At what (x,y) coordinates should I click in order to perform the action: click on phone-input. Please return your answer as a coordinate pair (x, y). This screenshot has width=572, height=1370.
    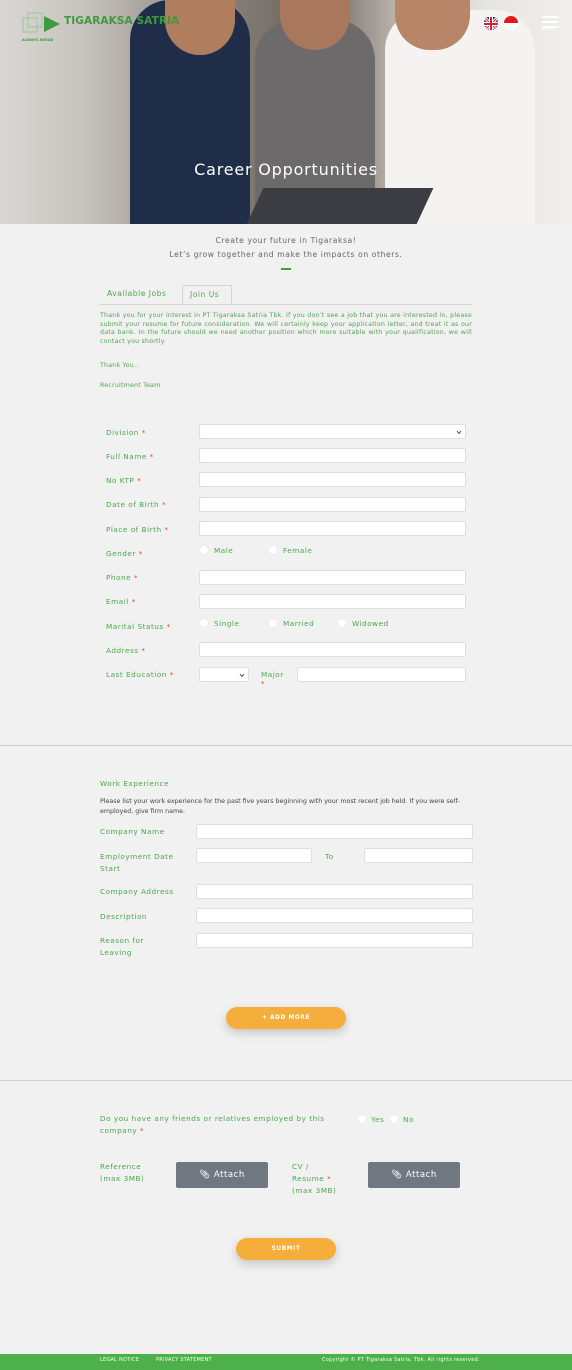
    Looking at the image, I should click on (332, 577).